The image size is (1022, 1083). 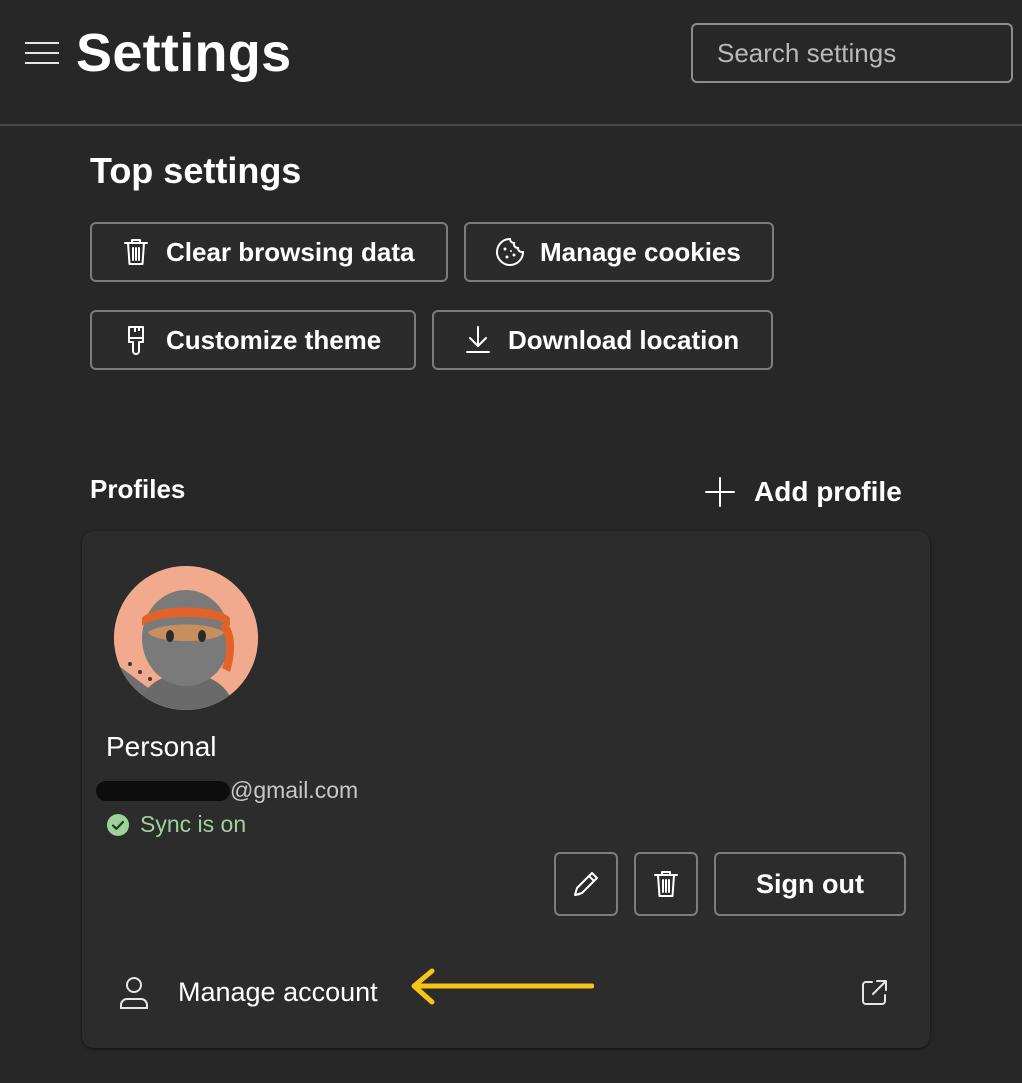 I want to click on download-icon, so click(x=478, y=340).